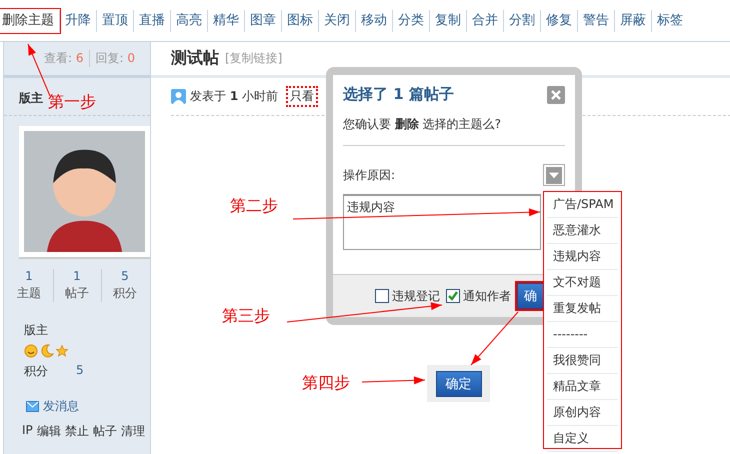 Image resolution: width=730 pixels, height=454 pixels. I want to click on menu-item: 我很赞同, so click(582, 361).